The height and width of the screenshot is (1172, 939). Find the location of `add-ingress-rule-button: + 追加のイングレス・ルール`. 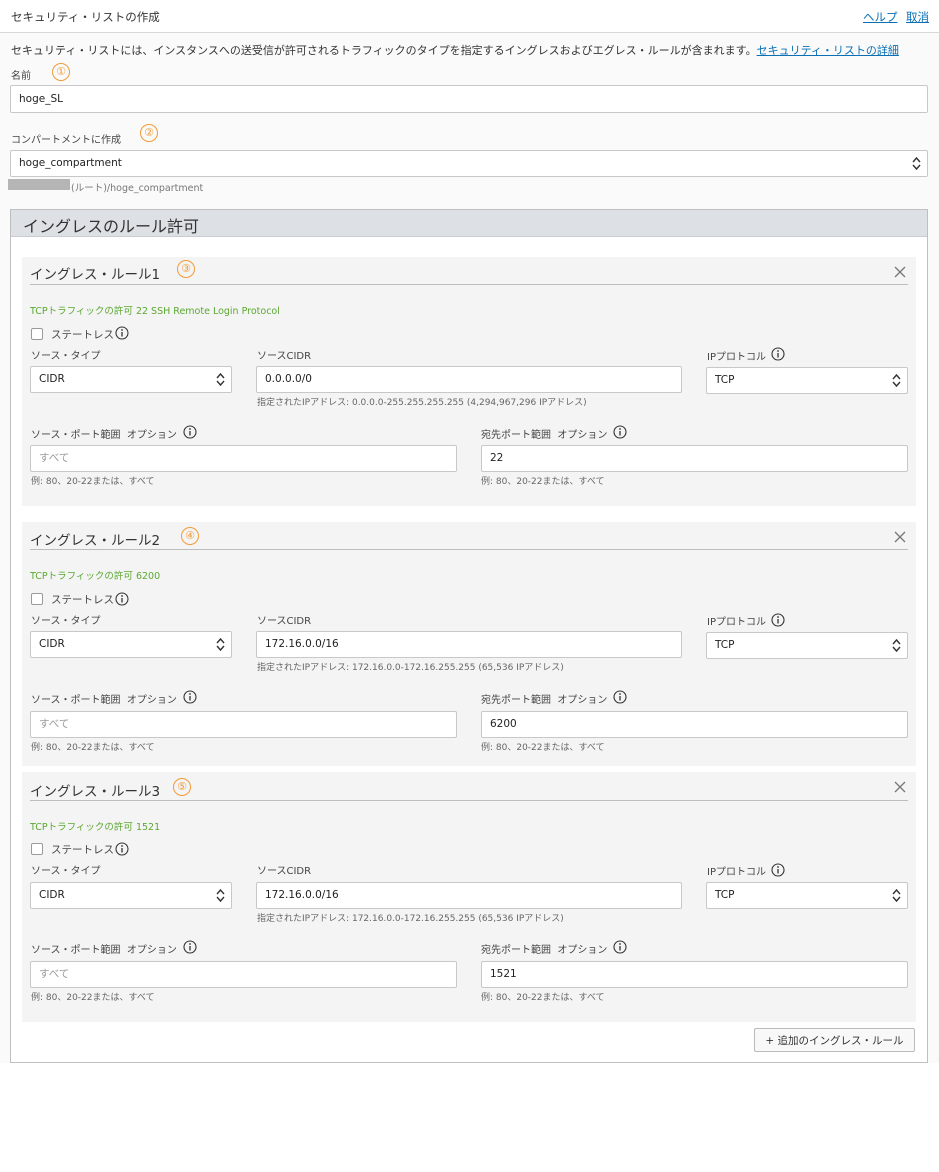

add-ingress-rule-button: + 追加のイングレス・ルール is located at coordinates (834, 1040).